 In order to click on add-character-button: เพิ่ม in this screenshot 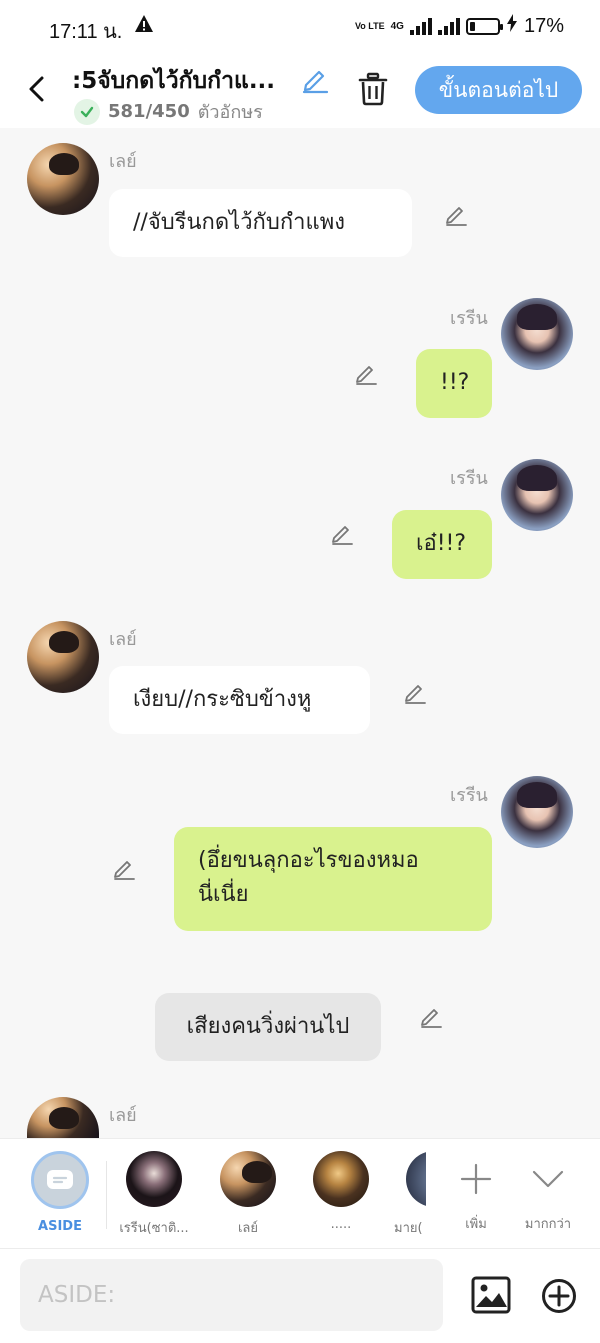, I will do `click(476, 1192)`.